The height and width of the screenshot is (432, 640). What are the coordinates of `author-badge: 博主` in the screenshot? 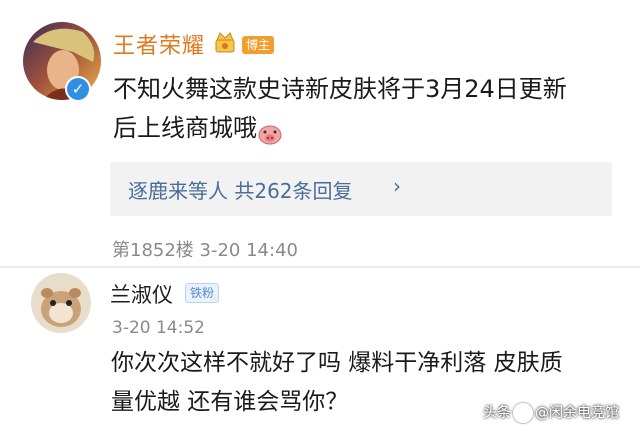 It's located at (258, 45).